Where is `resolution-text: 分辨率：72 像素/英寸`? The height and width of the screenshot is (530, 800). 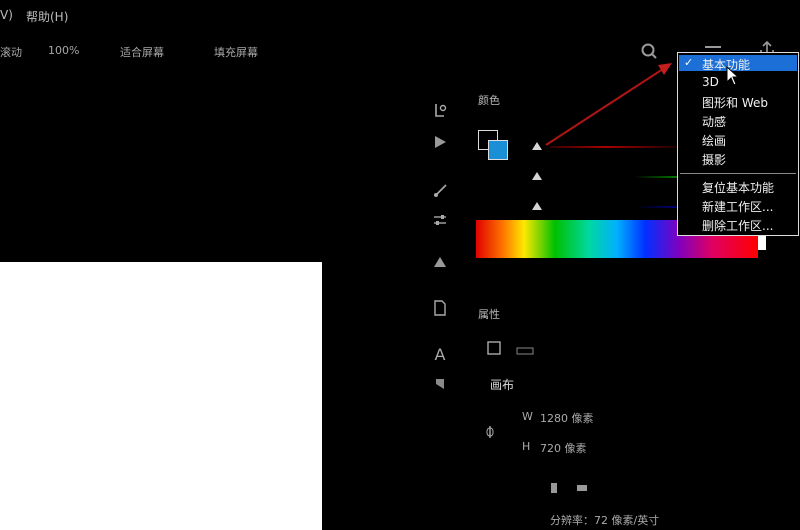 resolution-text: 分辨率：72 像素/英寸 is located at coordinates (605, 520).